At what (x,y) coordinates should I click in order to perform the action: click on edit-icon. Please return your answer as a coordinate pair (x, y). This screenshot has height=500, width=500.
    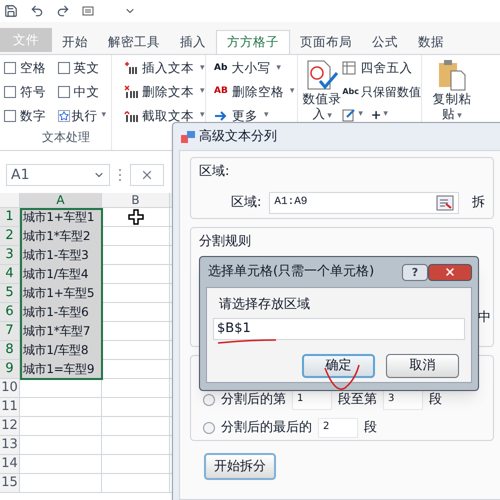
    Looking at the image, I should click on (349, 115).